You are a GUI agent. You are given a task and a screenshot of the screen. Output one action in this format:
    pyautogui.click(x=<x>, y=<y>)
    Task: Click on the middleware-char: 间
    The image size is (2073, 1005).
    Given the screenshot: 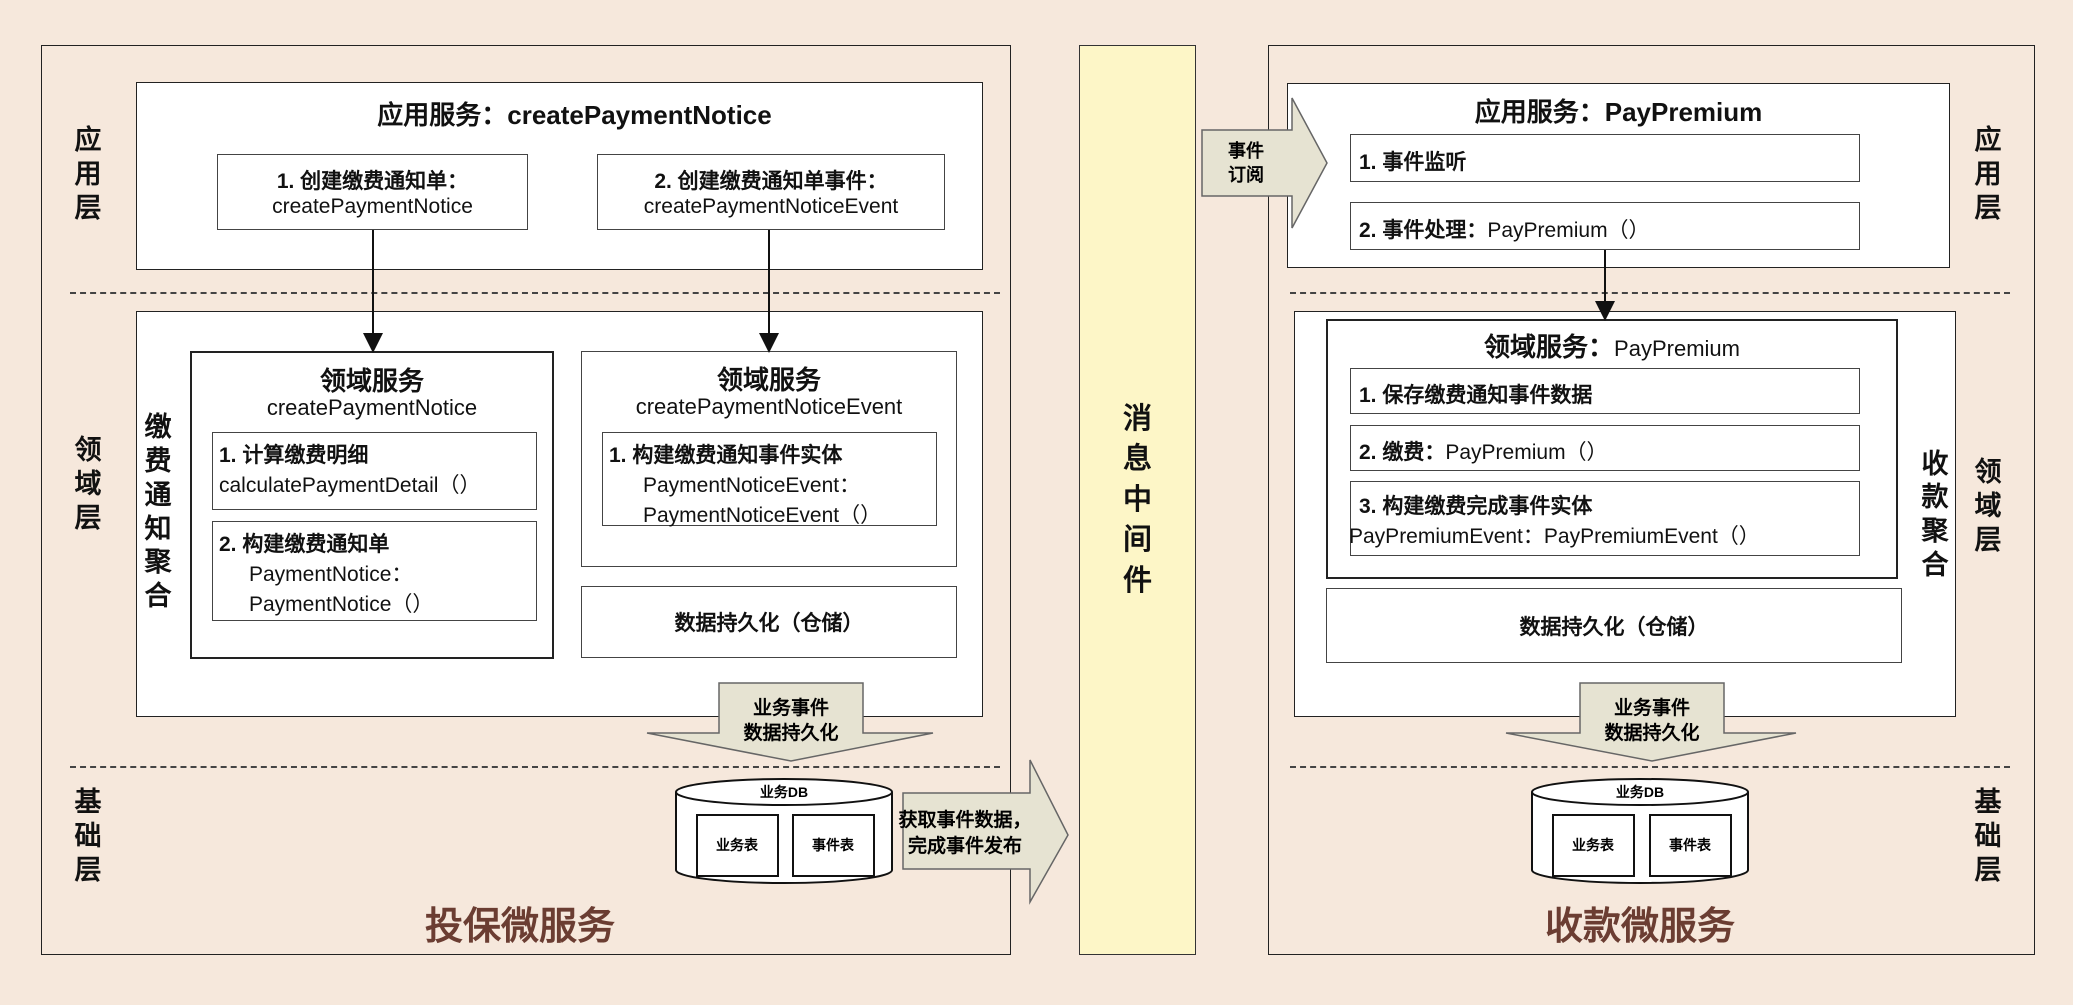 What is the action you would take?
    pyautogui.click(x=1137, y=540)
    